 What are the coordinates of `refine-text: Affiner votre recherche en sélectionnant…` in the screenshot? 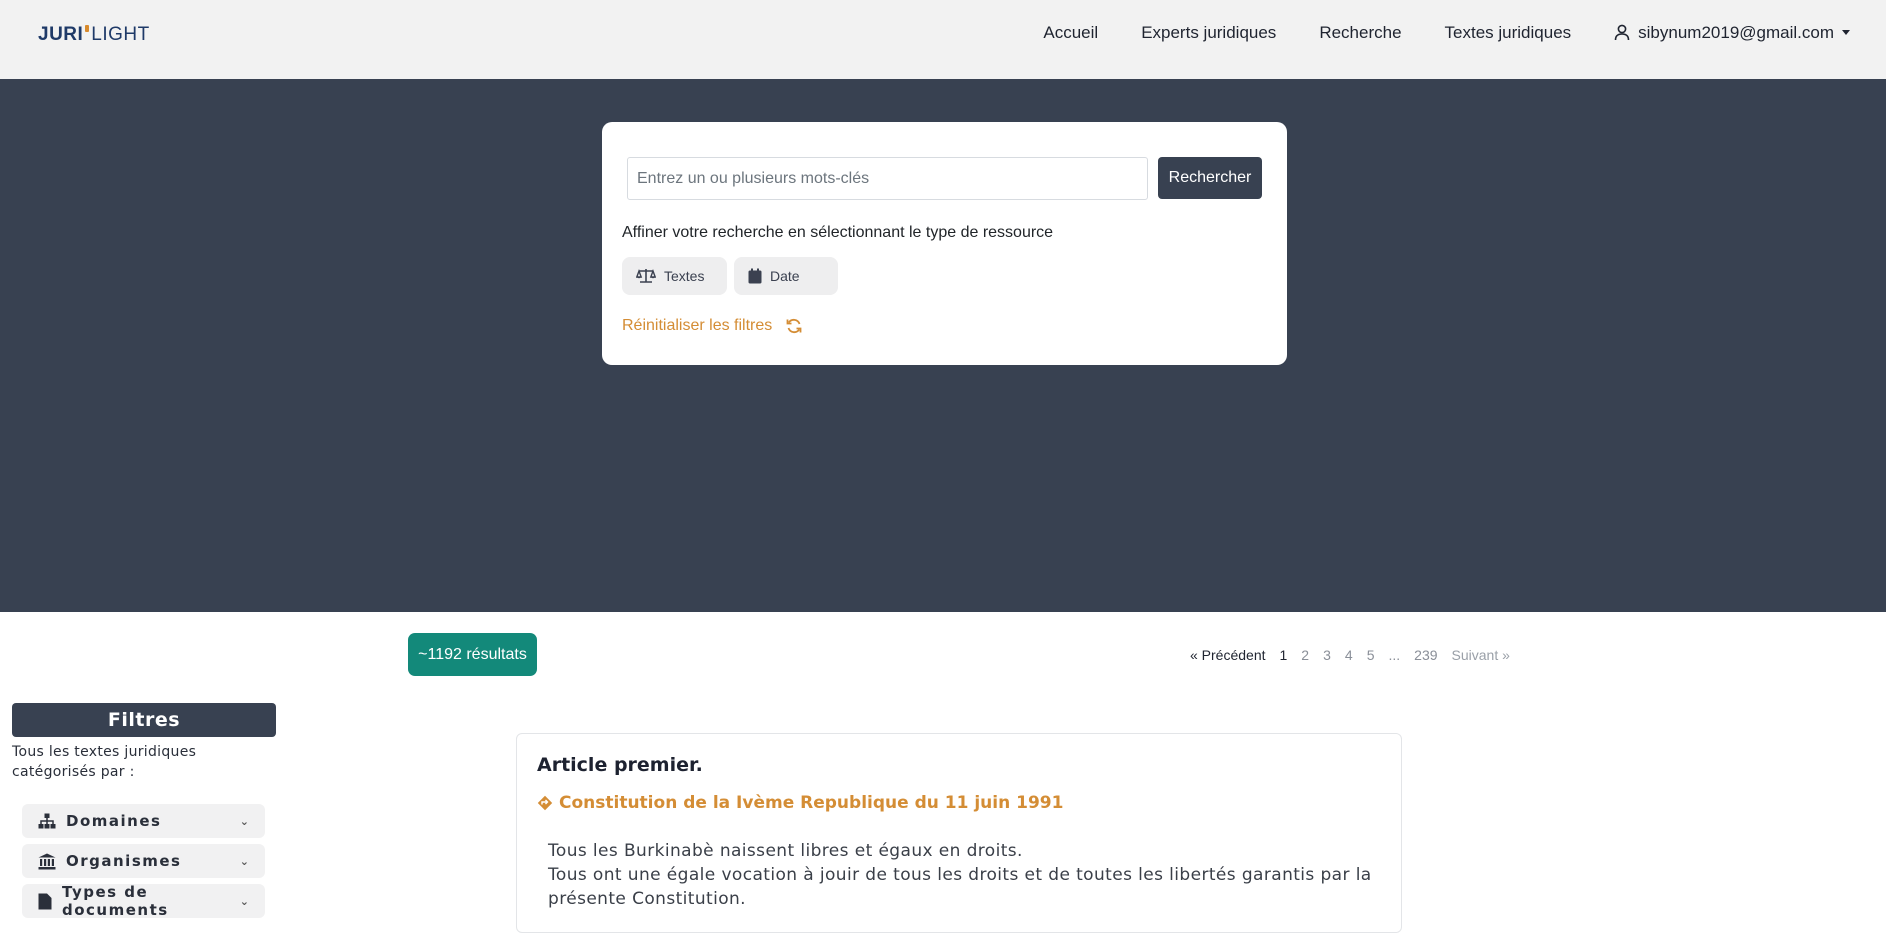 It's located at (838, 232).